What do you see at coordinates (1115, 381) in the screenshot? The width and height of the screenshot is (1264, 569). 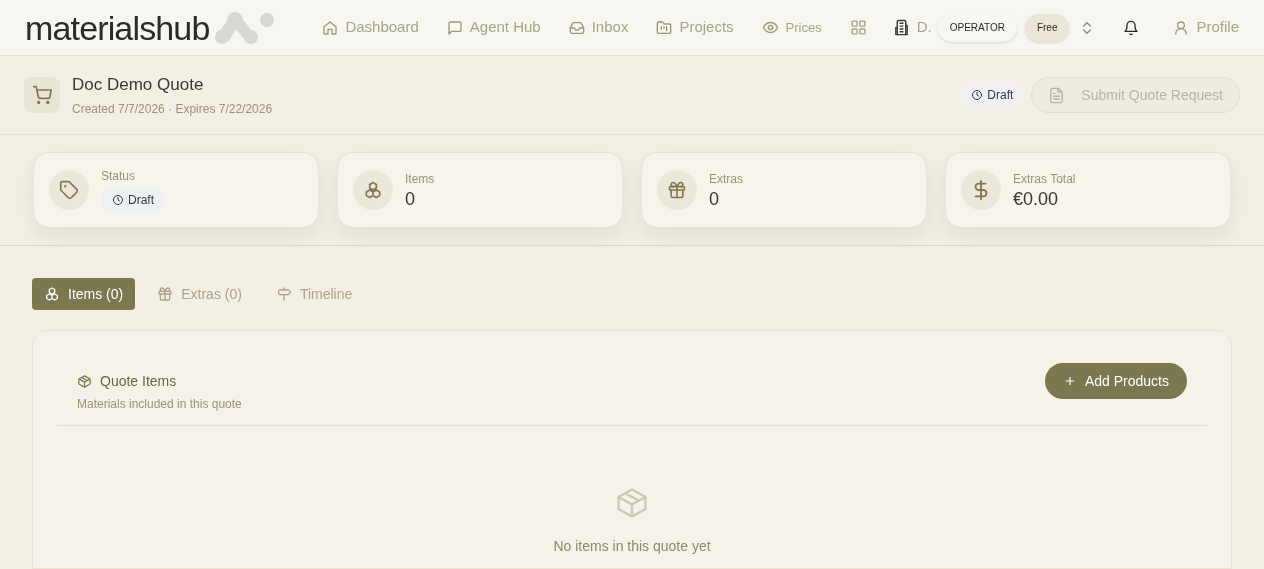 I see `add-products-button: Add Products` at bounding box center [1115, 381].